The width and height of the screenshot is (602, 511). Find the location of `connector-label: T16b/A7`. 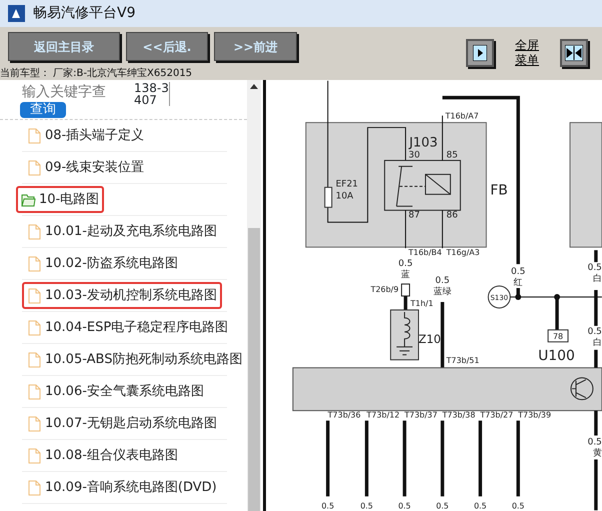

connector-label: T16b/A7 is located at coordinates (462, 116).